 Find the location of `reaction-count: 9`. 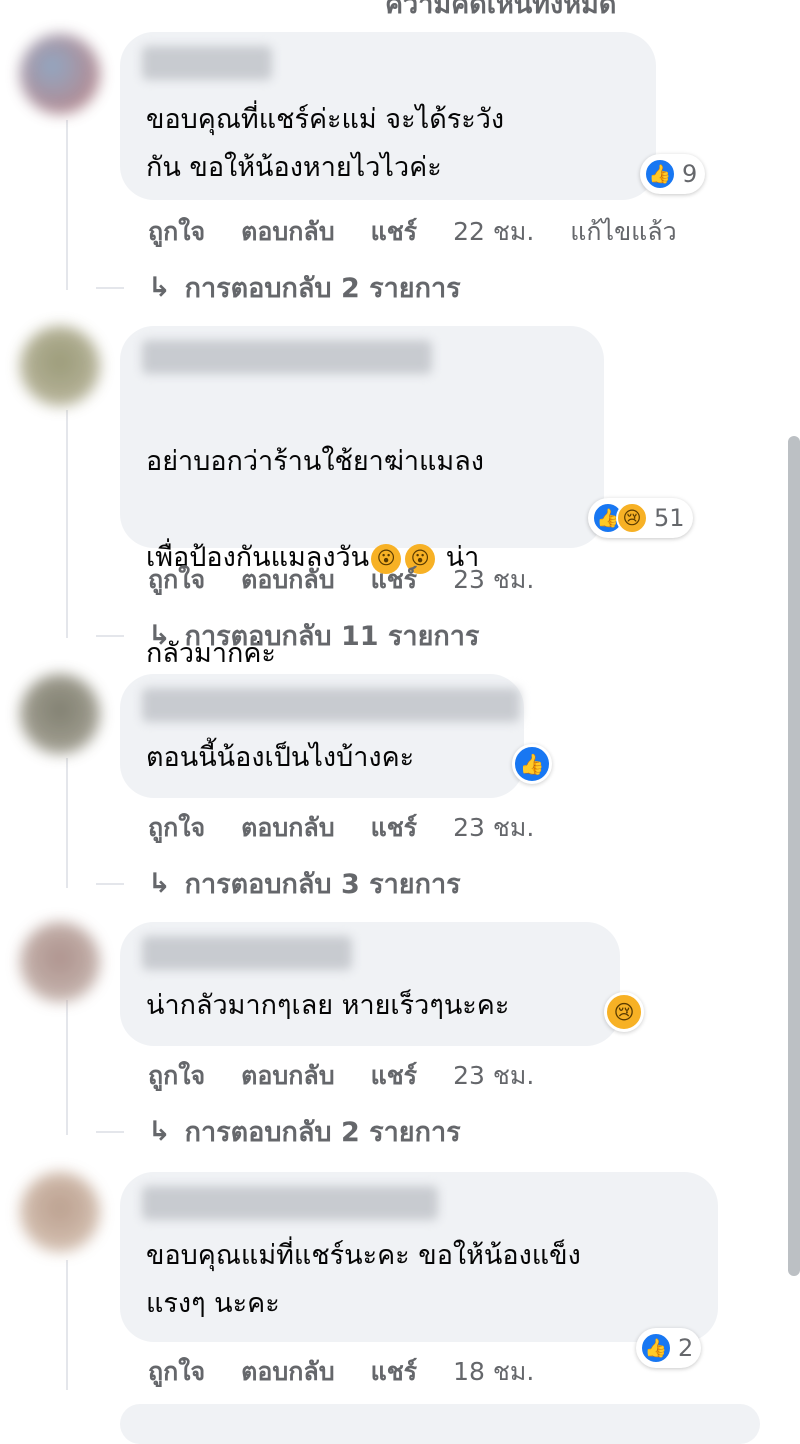

reaction-count: 9 is located at coordinates (690, 174).